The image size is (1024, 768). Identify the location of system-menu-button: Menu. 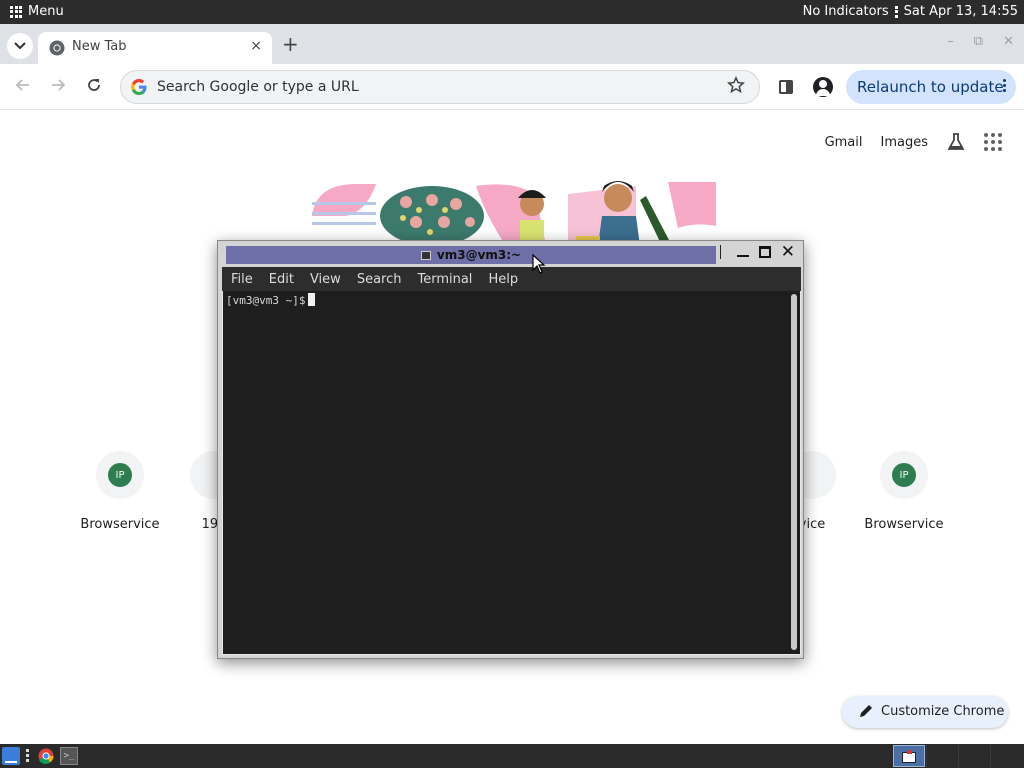
(37, 11).